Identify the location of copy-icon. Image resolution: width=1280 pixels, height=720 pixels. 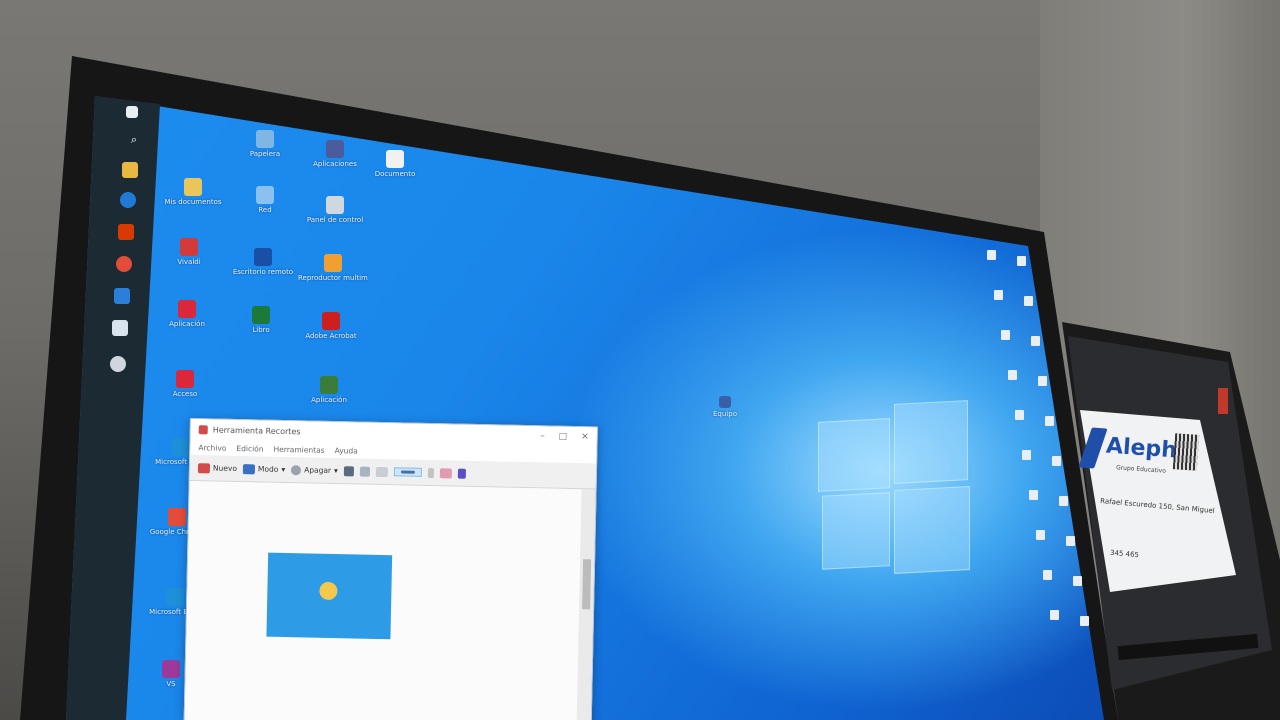
(364, 471).